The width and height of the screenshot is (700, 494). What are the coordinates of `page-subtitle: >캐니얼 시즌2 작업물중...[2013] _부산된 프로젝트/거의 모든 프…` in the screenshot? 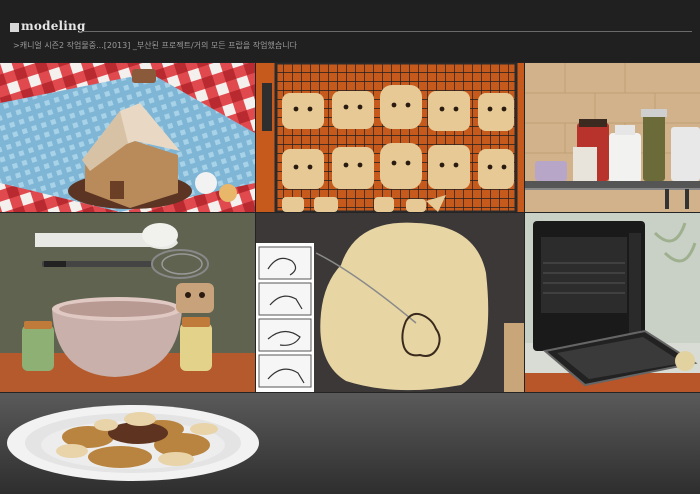 It's located at (155, 45).